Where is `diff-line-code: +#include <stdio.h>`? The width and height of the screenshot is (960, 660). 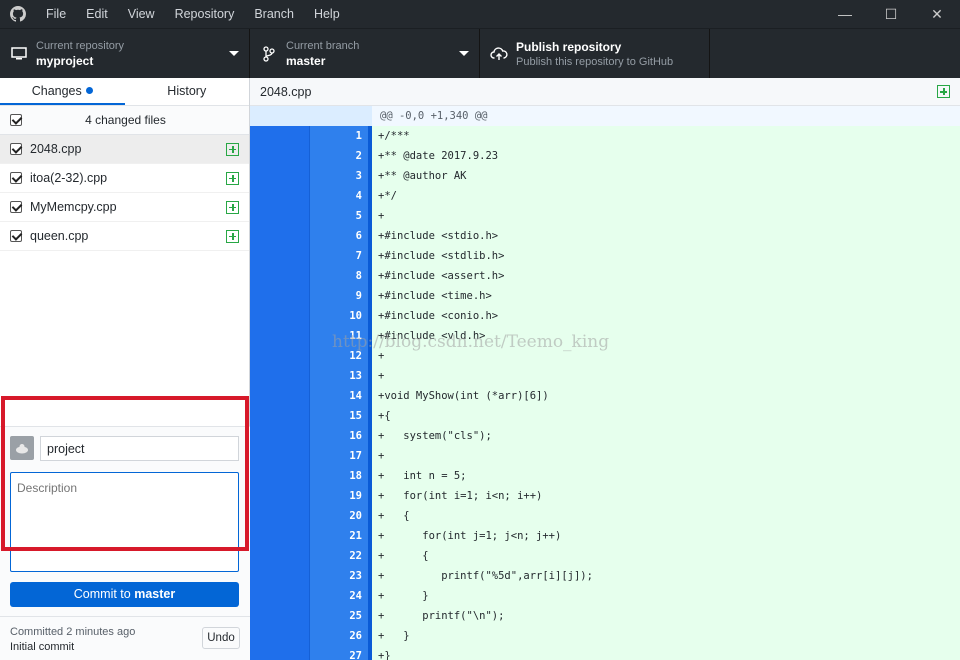 diff-line-code: +#include <stdio.h> is located at coordinates (666, 236).